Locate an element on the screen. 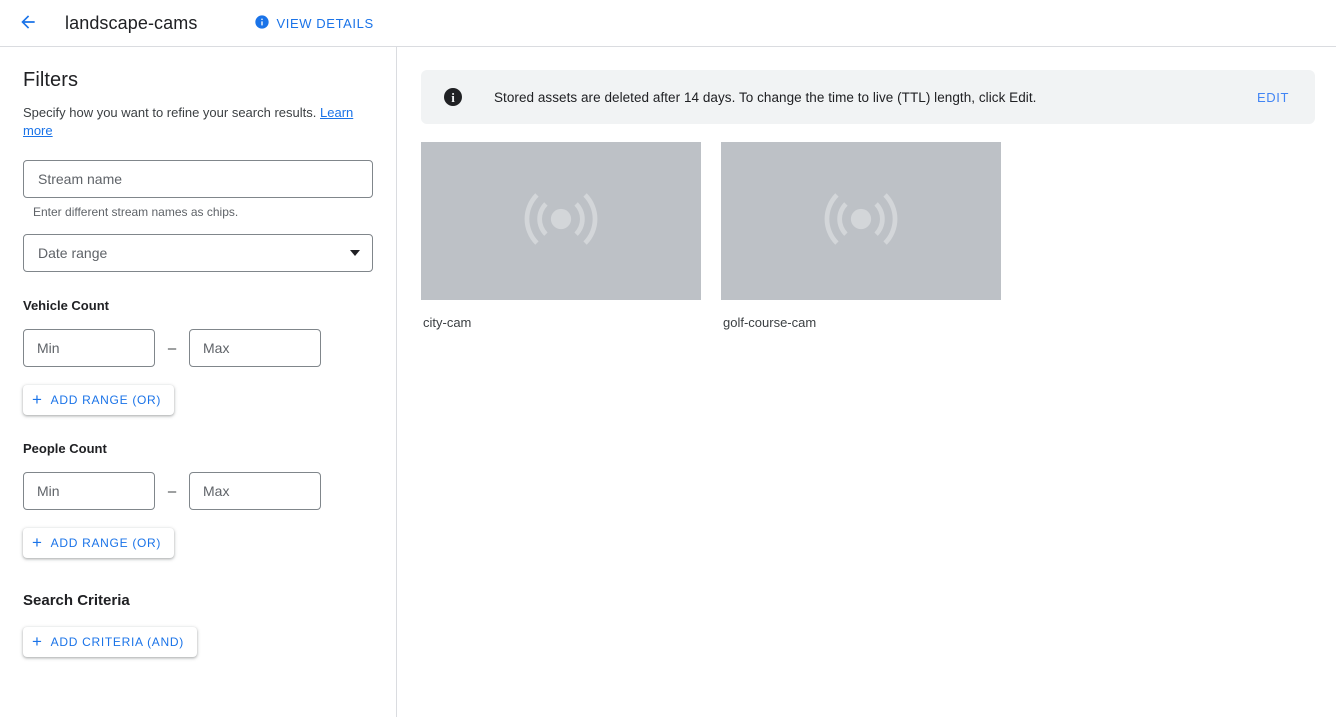  people-count-max-input is located at coordinates (255, 491).